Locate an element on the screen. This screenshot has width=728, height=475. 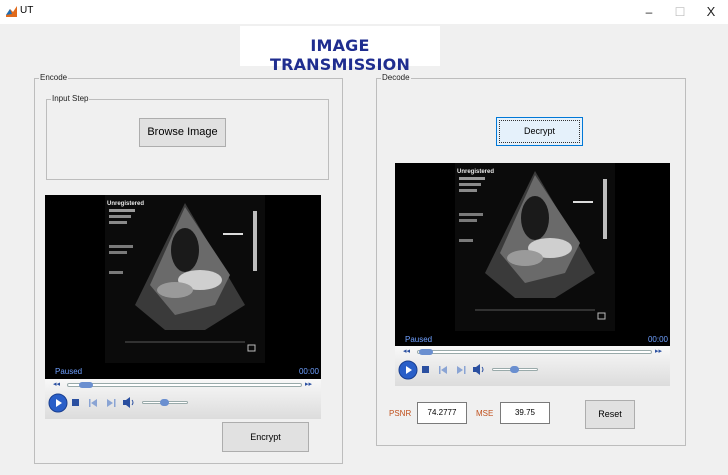
encode-player-time: 00:00 is located at coordinates (308, 371).